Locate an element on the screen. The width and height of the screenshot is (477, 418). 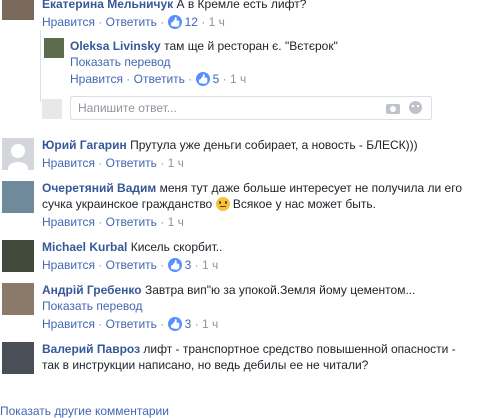
author-name: Екатерина Мельничук is located at coordinates (107, 5).